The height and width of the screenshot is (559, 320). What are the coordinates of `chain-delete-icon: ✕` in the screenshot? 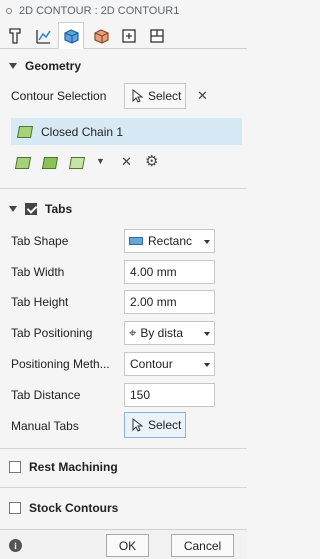 It's located at (126, 162).